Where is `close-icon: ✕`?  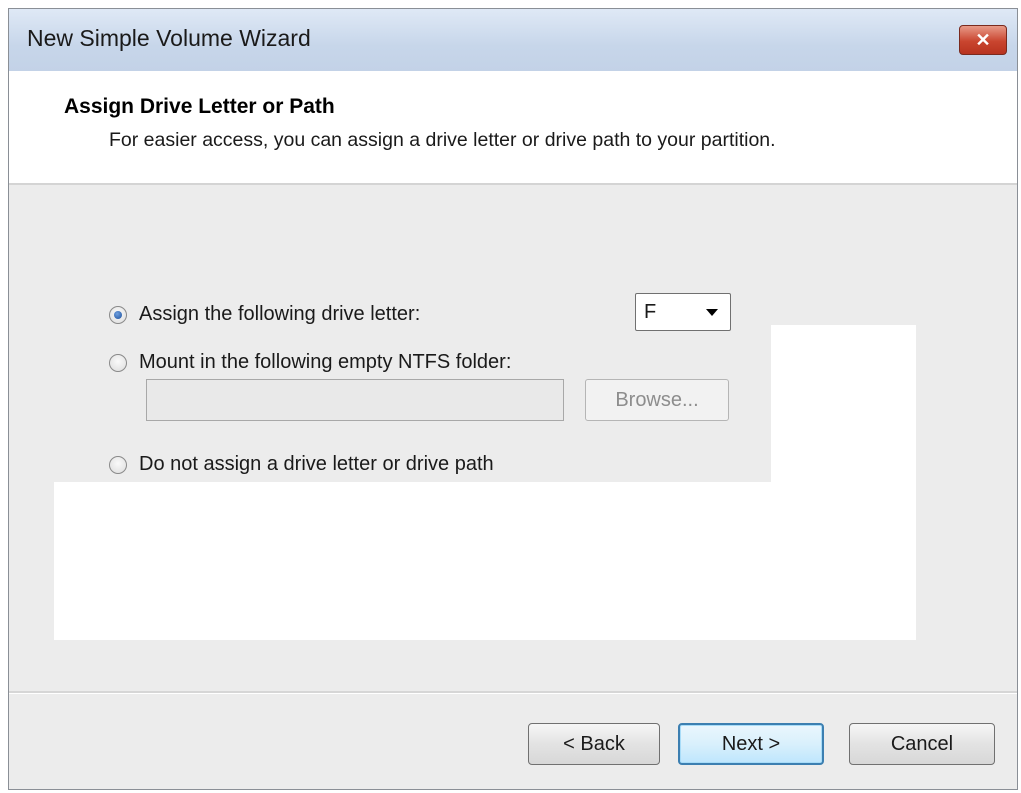
close-icon: ✕ is located at coordinates (983, 40).